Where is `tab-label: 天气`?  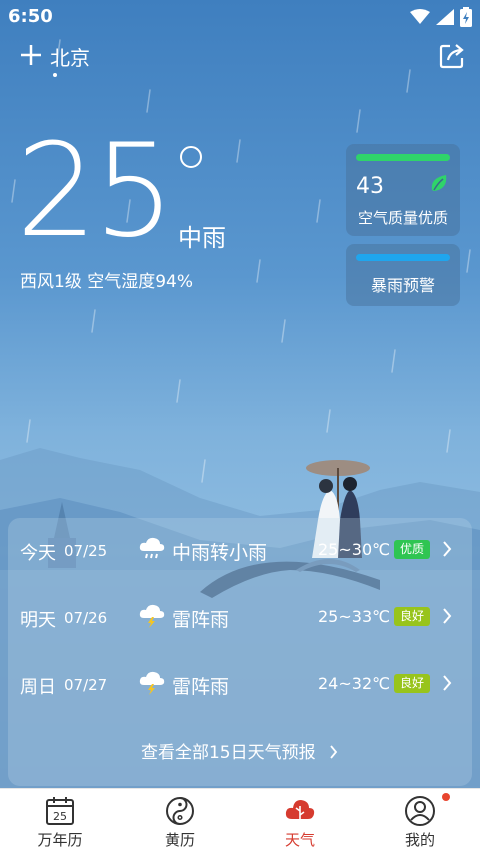 tab-label: 天气 is located at coordinates (299, 840).